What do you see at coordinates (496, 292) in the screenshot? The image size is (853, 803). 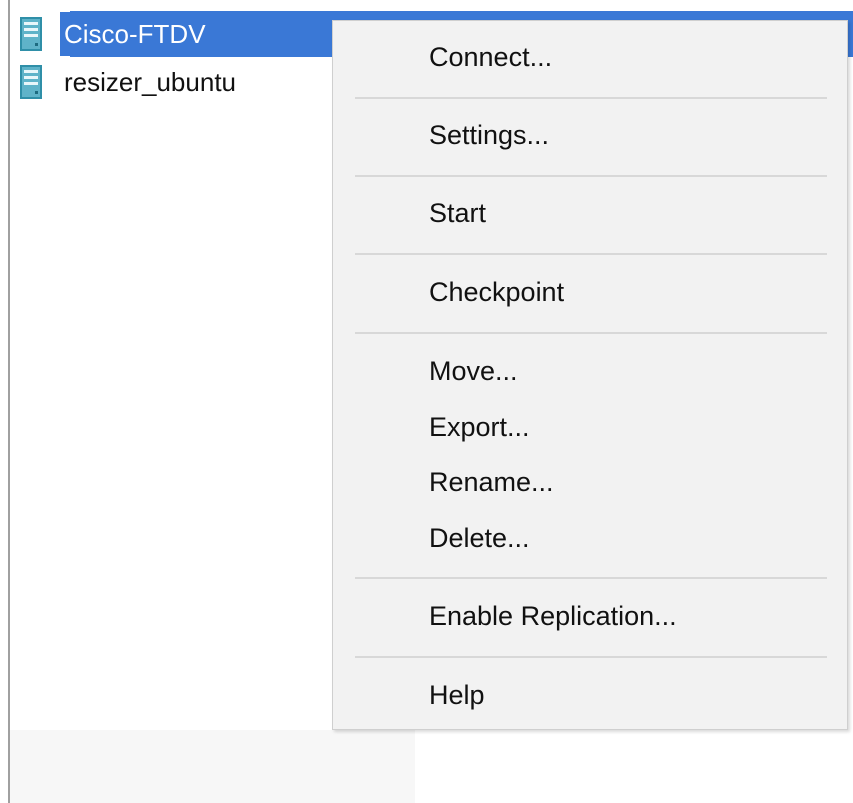 I see `menu-item-checkpoint: Checkpoint` at bounding box center [496, 292].